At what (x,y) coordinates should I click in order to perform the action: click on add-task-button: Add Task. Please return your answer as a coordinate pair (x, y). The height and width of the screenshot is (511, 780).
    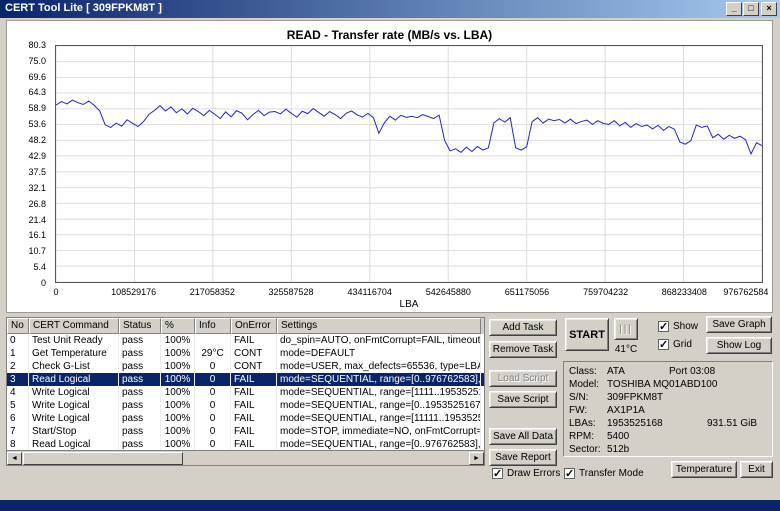
    Looking at the image, I should click on (523, 327).